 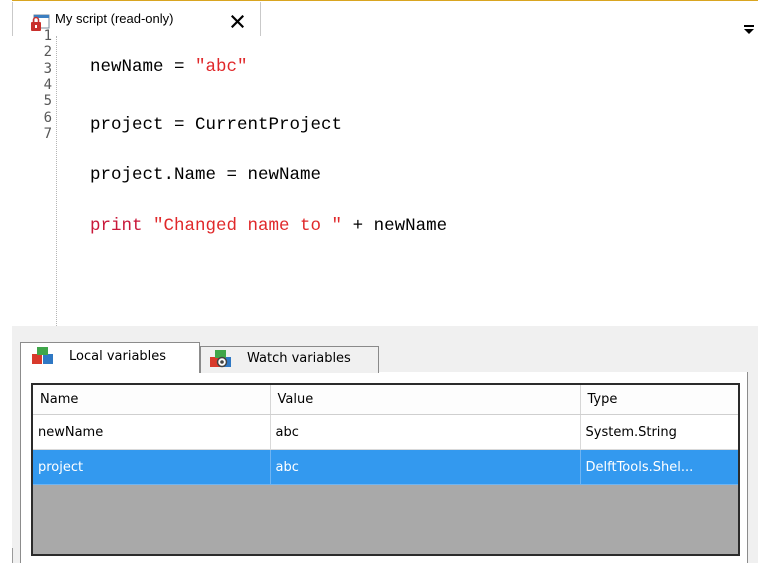 I want to click on code-line: print "Changed name to " + newName, so click(x=268, y=226).